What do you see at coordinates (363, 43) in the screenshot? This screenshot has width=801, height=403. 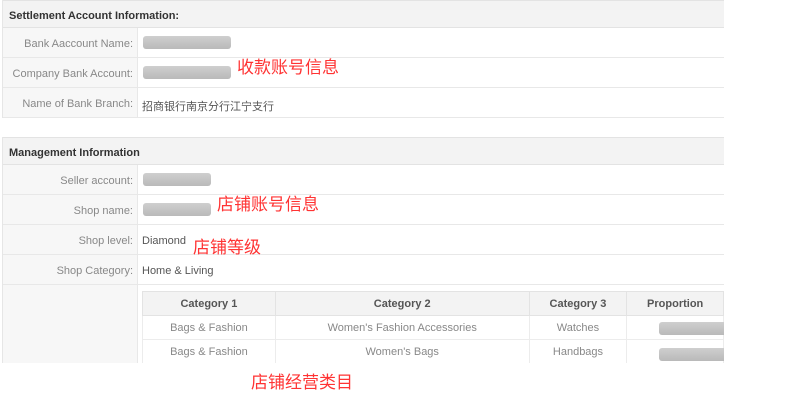 I see `bank-account-name-row: Bank Aaccount Name:` at bounding box center [363, 43].